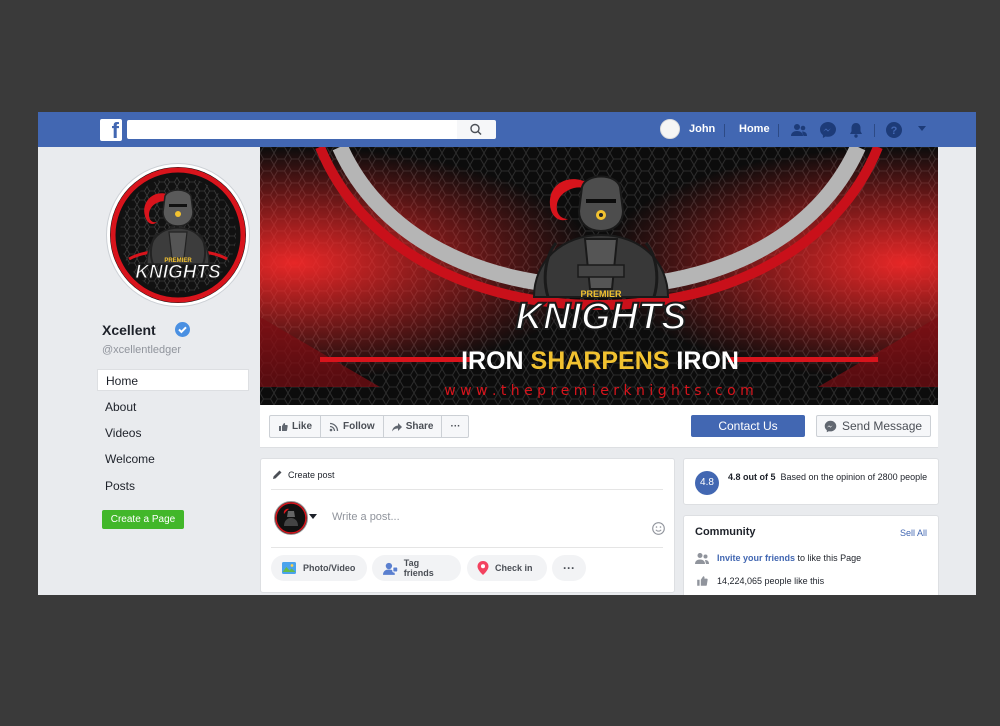  I want to click on facebook-logo-icon: f, so click(111, 130).